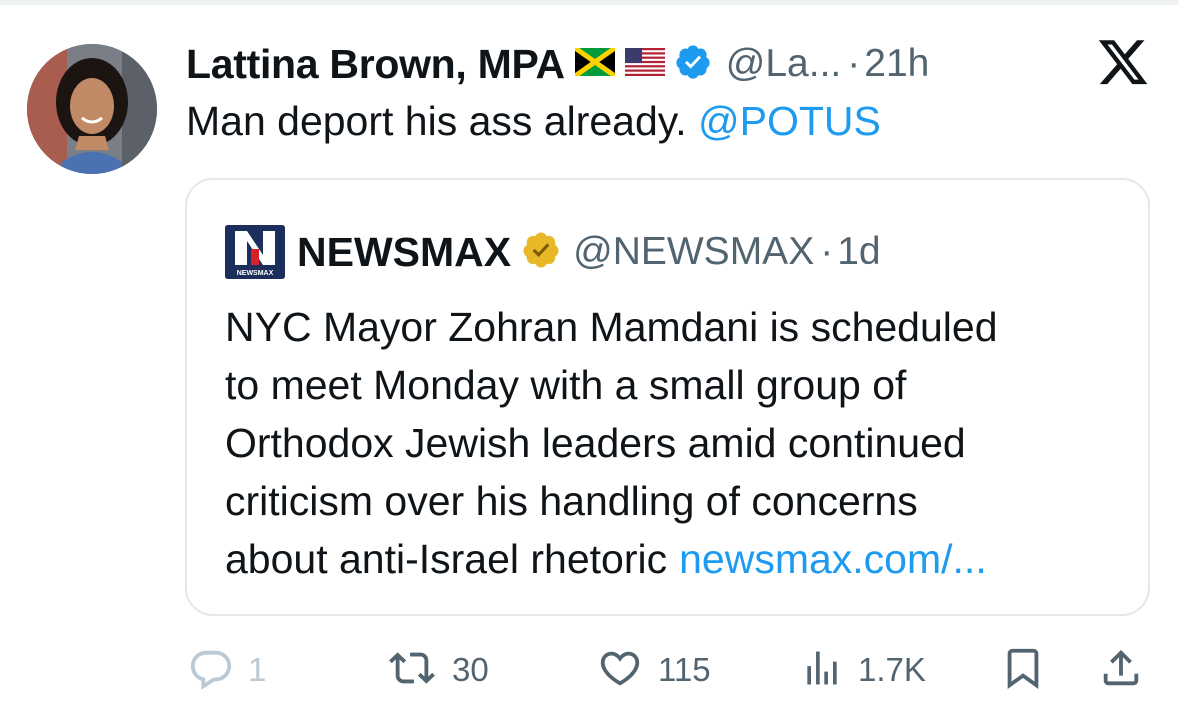 The image size is (1179, 720). What do you see at coordinates (684, 669) in the screenshot?
I see `like-count: 115` at bounding box center [684, 669].